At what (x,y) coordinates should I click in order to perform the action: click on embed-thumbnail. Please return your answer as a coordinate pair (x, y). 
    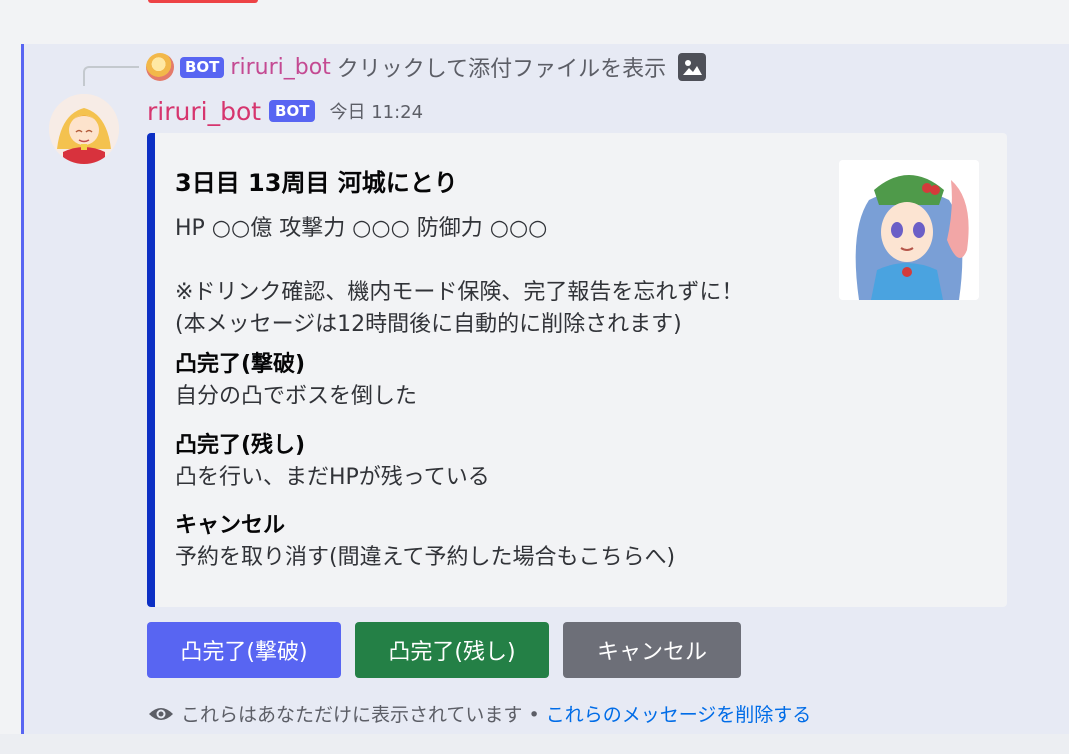
    Looking at the image, I should click on (909, 230).